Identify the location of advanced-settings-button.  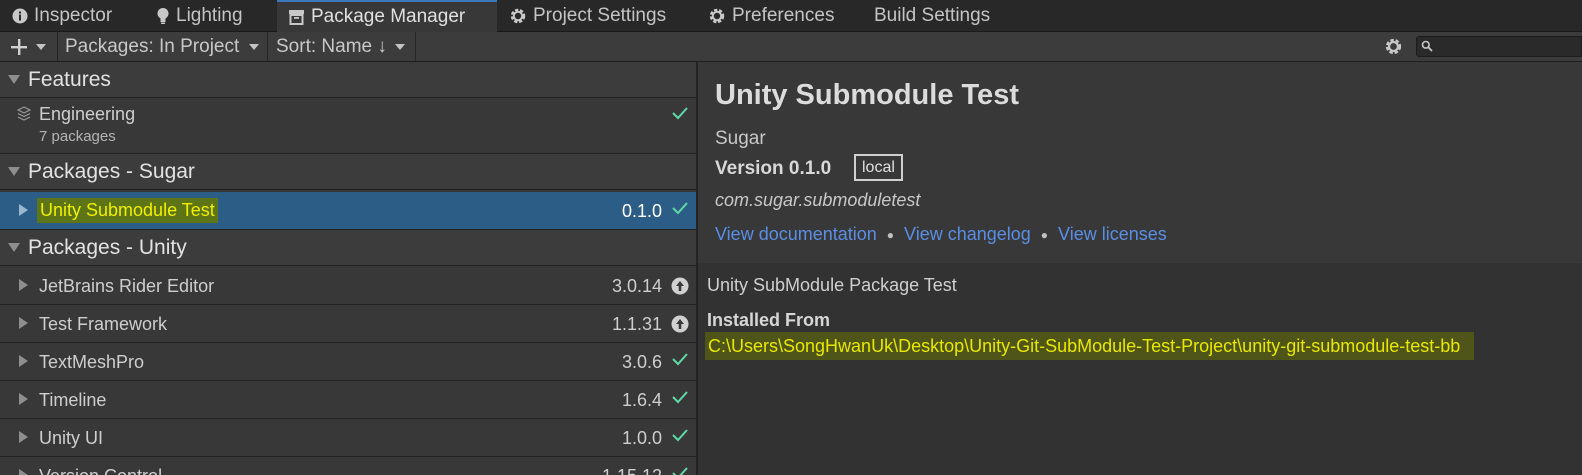
(1393, 46).